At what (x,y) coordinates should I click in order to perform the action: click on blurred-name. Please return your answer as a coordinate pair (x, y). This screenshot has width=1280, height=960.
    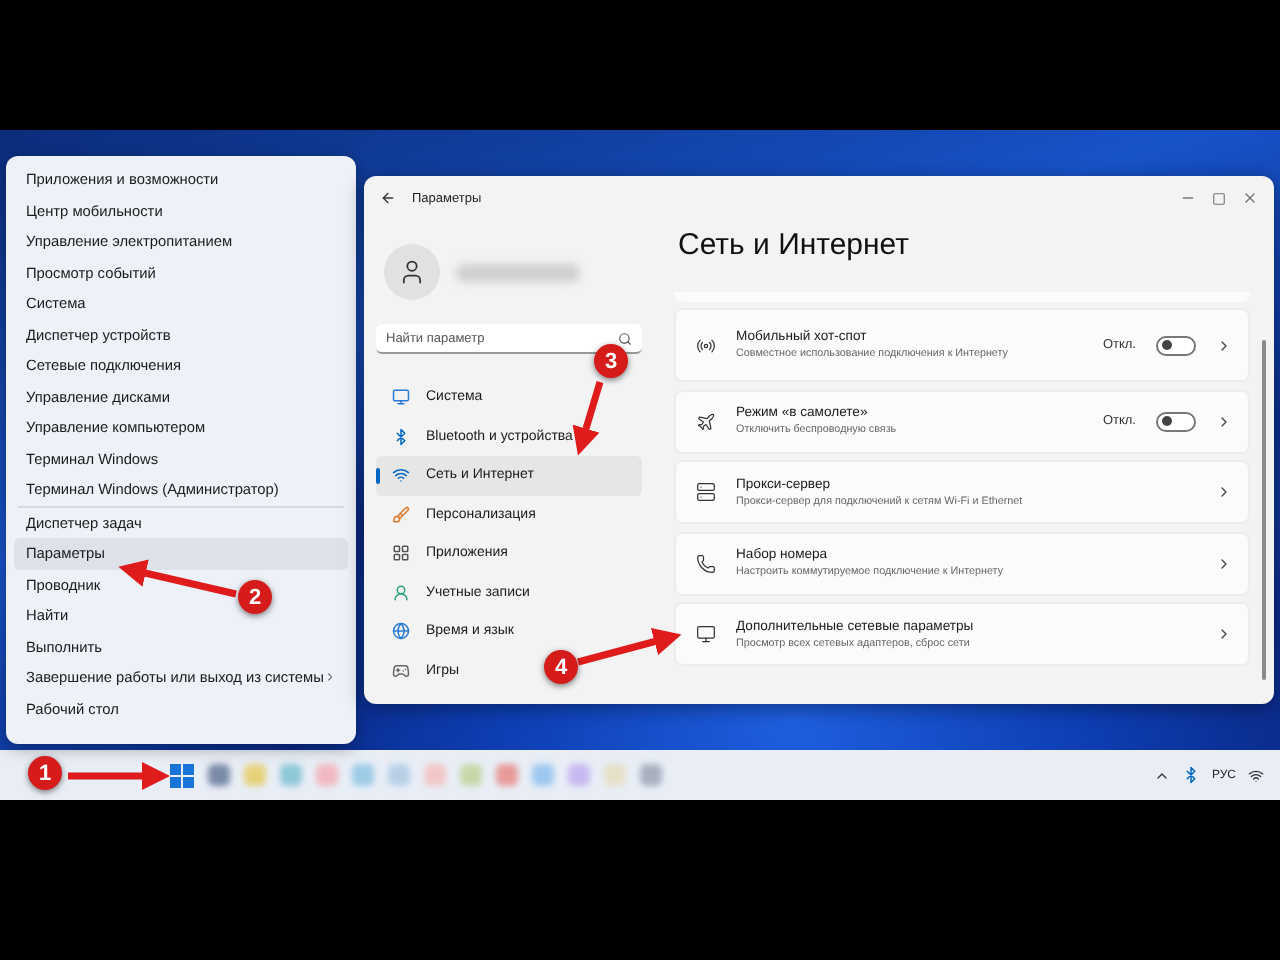
    Looking at the image, I should click on (518, 272).